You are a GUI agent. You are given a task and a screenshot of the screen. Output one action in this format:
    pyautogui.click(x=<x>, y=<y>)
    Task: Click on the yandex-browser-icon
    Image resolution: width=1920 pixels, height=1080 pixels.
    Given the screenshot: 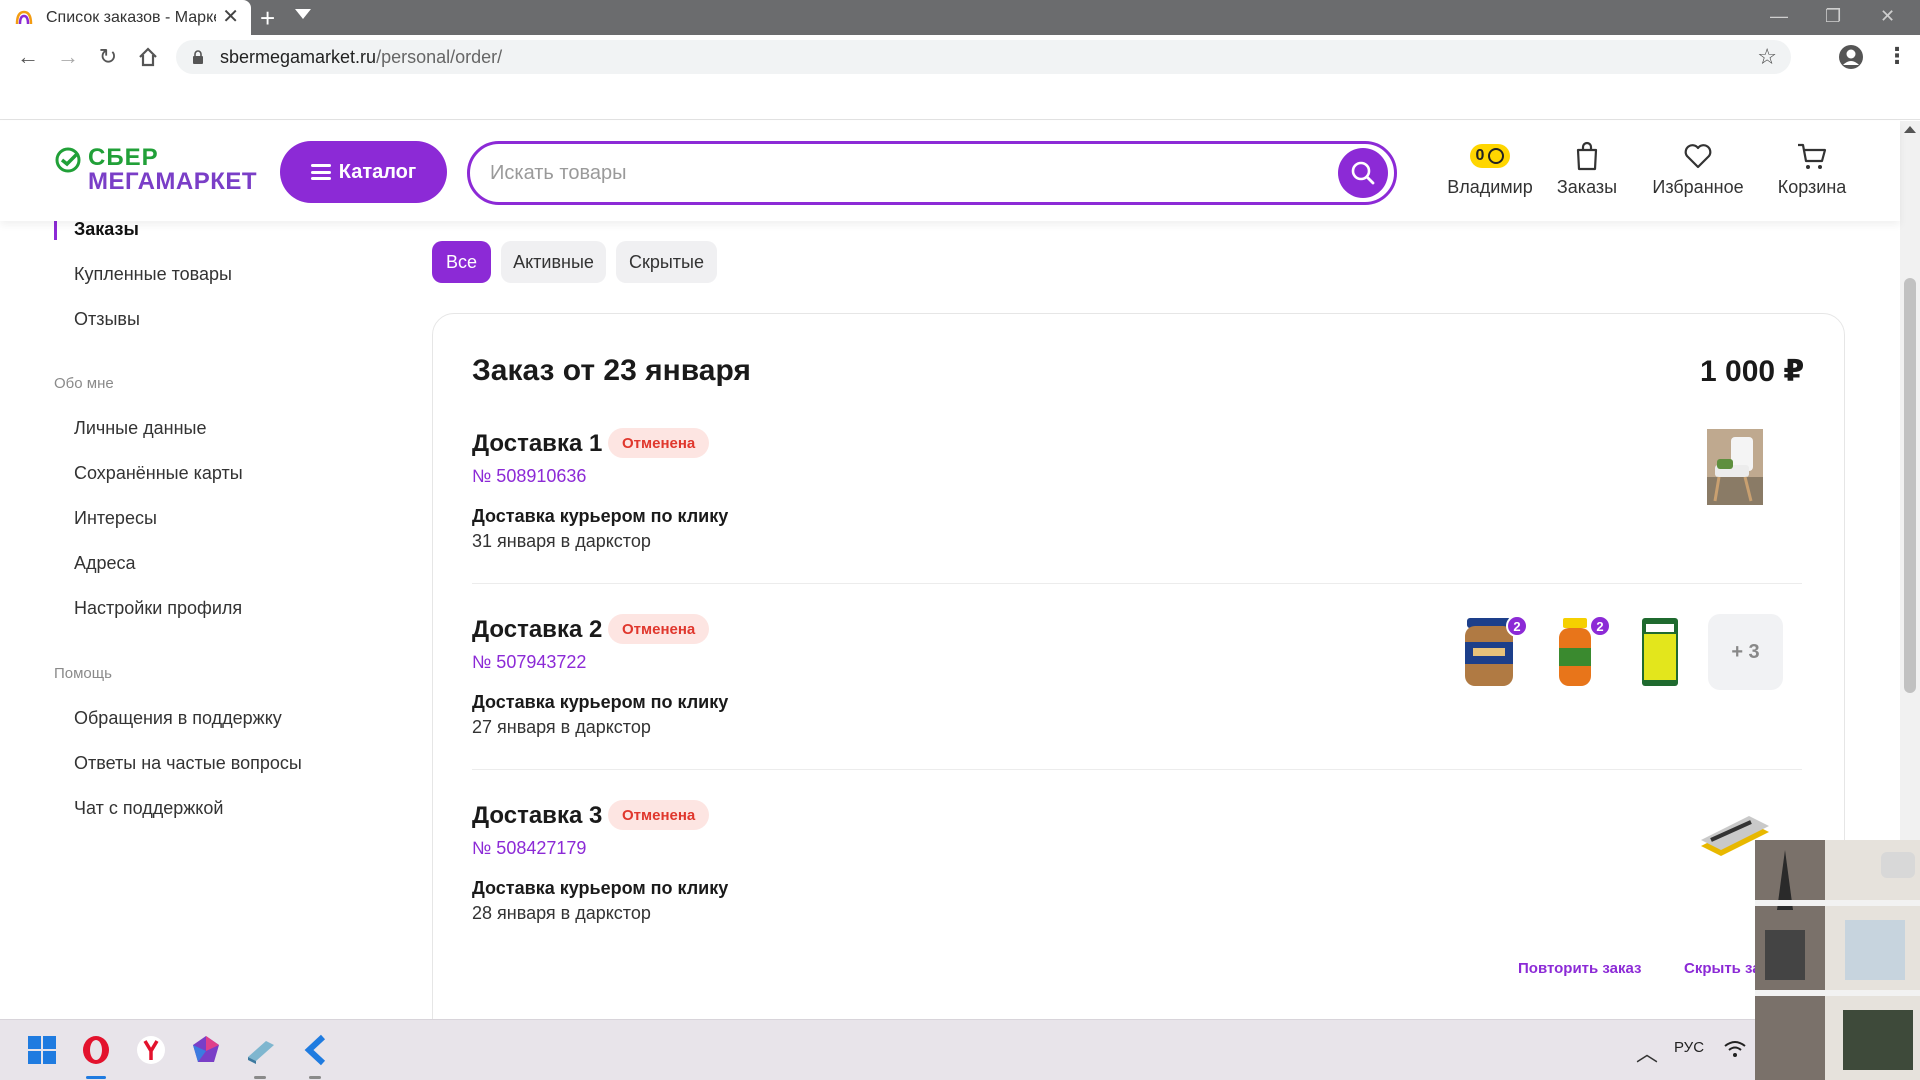 What is the action you would take?
    pyautogui.click(x=151, y=1050)
    